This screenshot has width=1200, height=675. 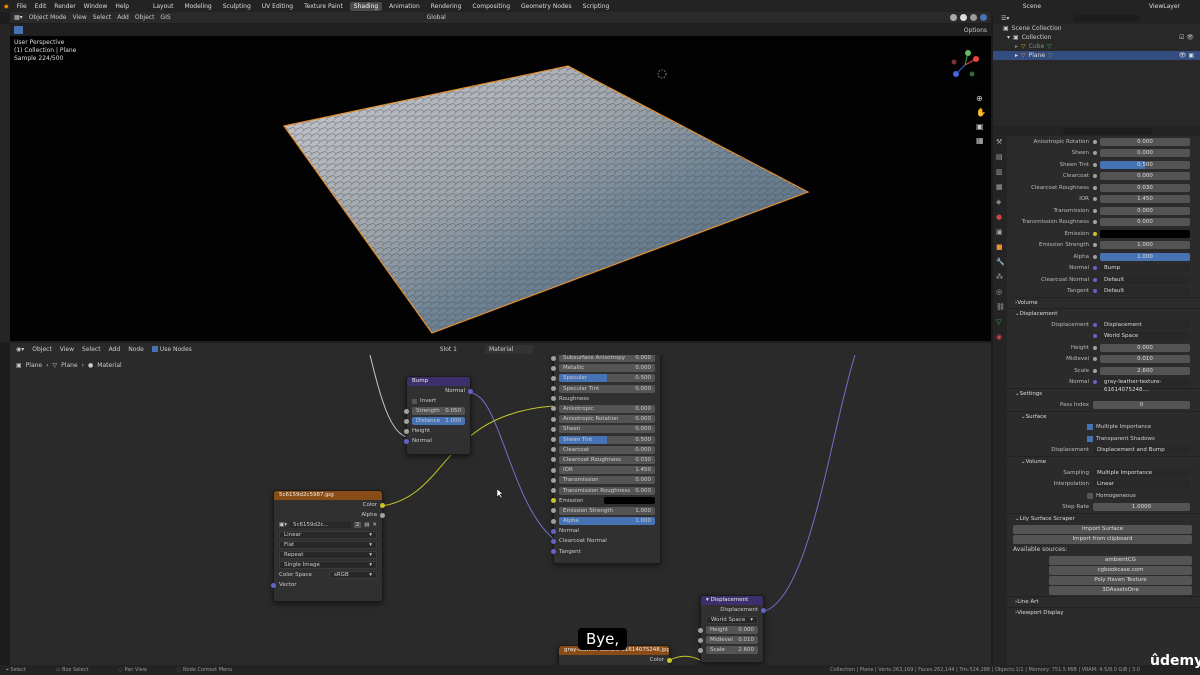 I want to click on node-menu-node: Node, so click(x=136, y=349).